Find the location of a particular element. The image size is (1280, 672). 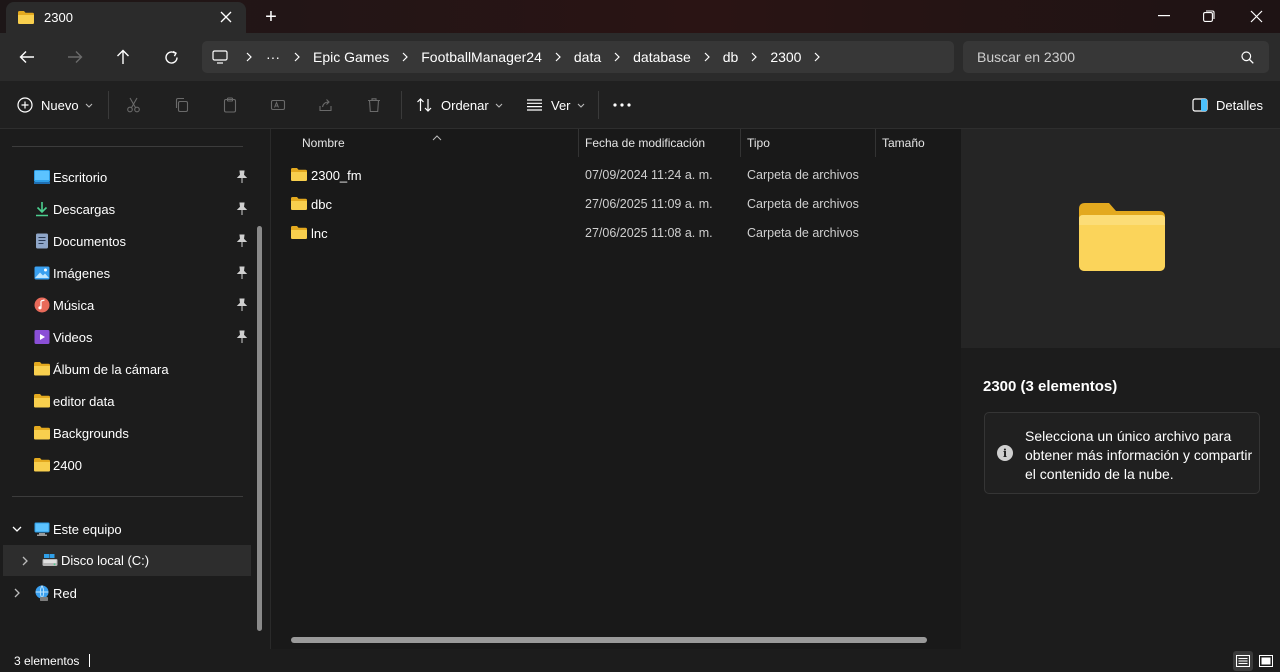

rename-button is located at coordinates (278, 105).